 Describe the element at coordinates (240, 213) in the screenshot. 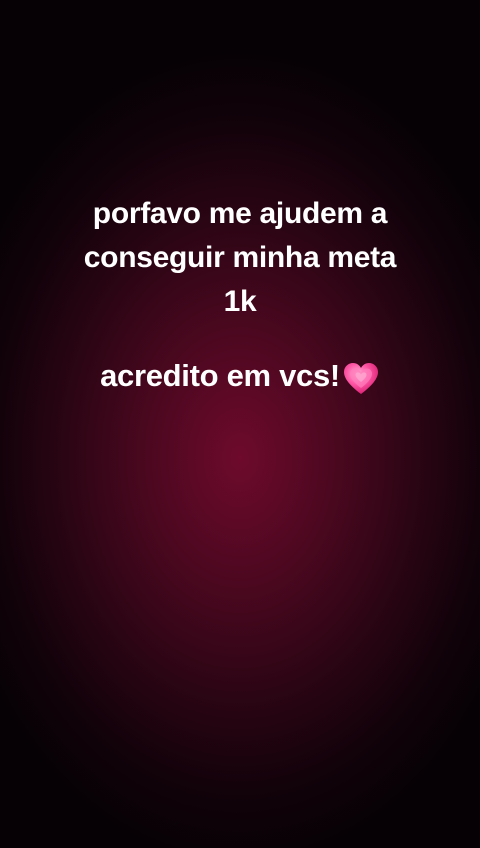

I see `message-line-1: porfavo me ajudem a` at that location.